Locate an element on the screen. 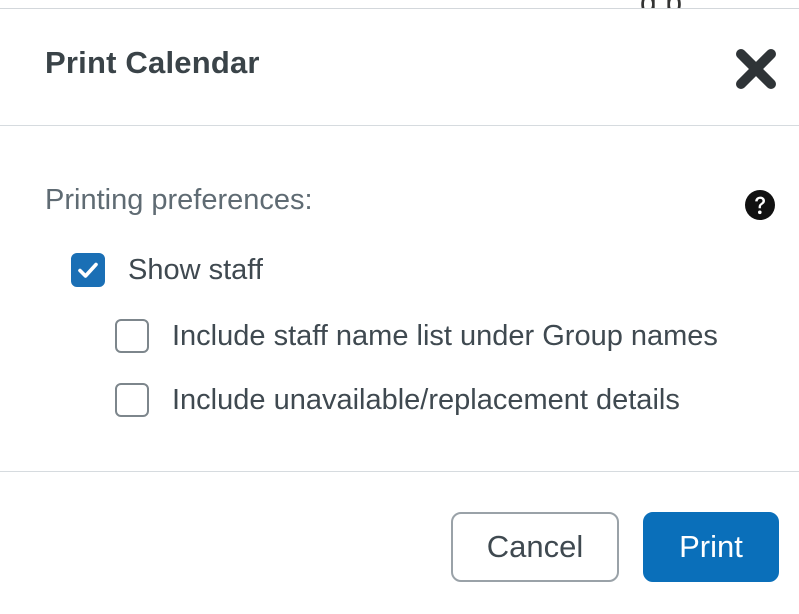  show-staff-option: Show staff is located at coordinates (167, 270).